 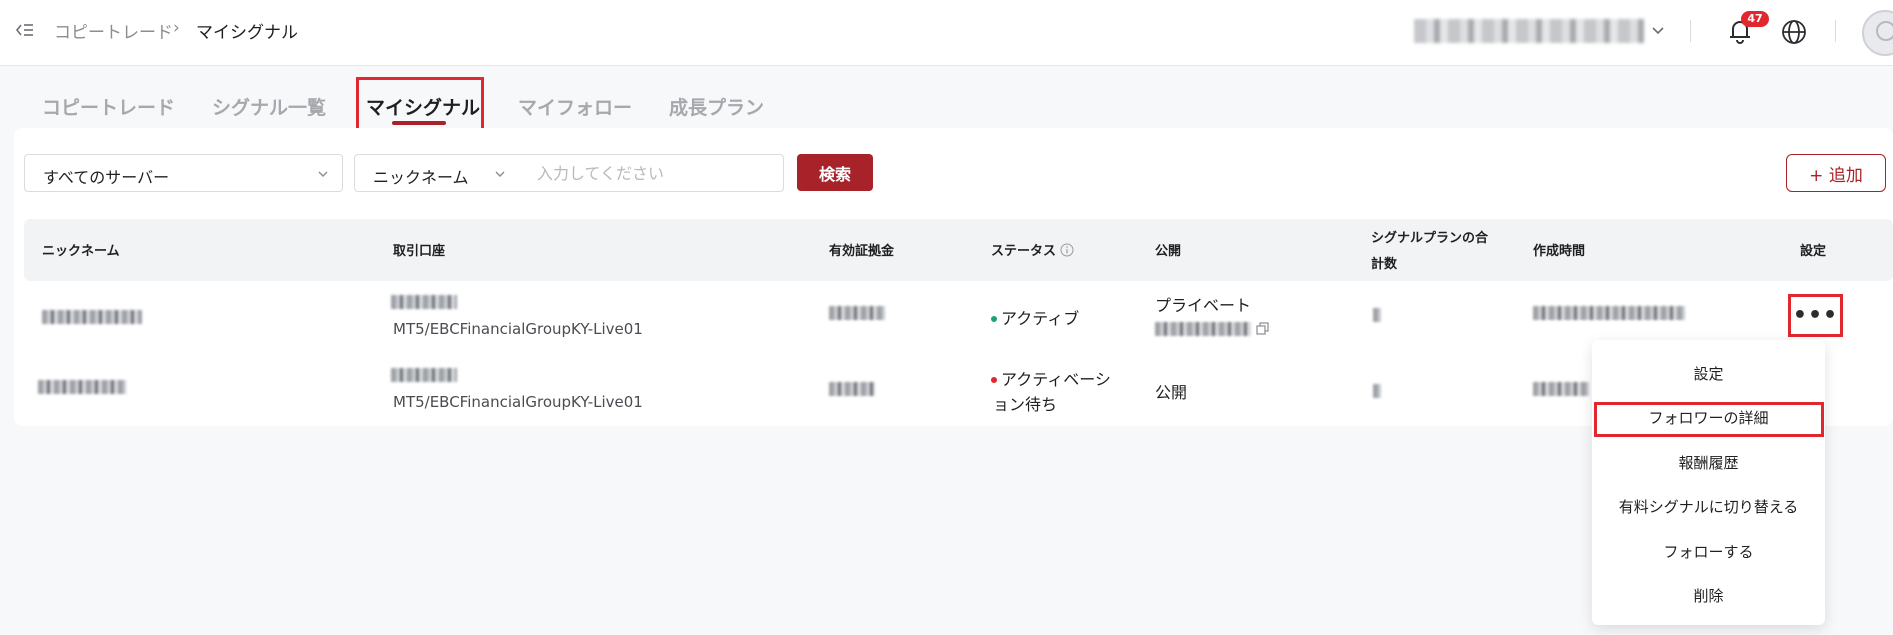 I want to click on tab-growth-plan: 成長プラン, so click(x=716, y=106).